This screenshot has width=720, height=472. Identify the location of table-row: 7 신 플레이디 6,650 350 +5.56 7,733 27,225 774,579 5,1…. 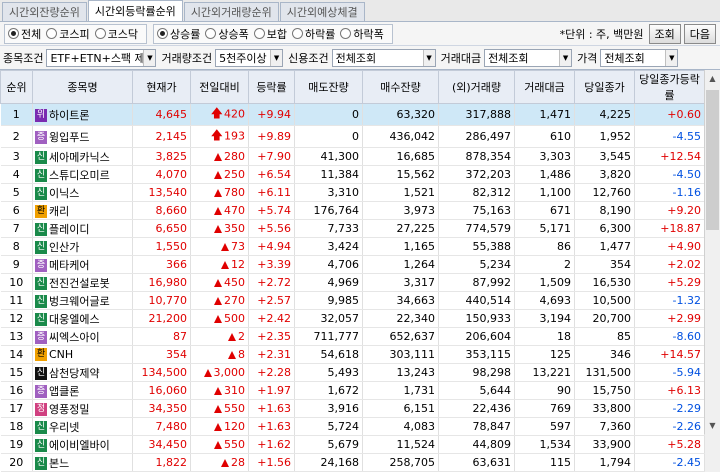
(352, 228).